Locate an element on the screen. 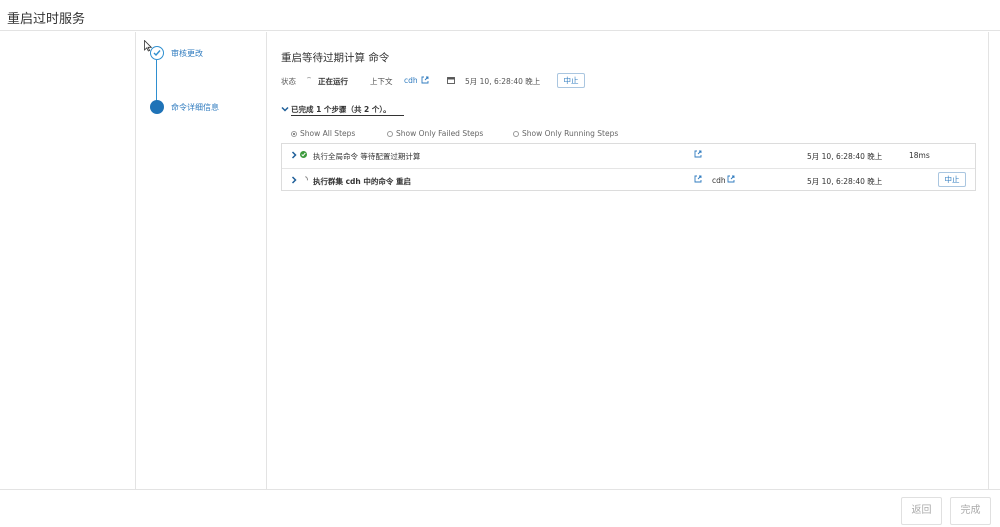 The height and width of the screenshot is (527, 1000). context-label: 上下文 is located at coordinates (381, 81).